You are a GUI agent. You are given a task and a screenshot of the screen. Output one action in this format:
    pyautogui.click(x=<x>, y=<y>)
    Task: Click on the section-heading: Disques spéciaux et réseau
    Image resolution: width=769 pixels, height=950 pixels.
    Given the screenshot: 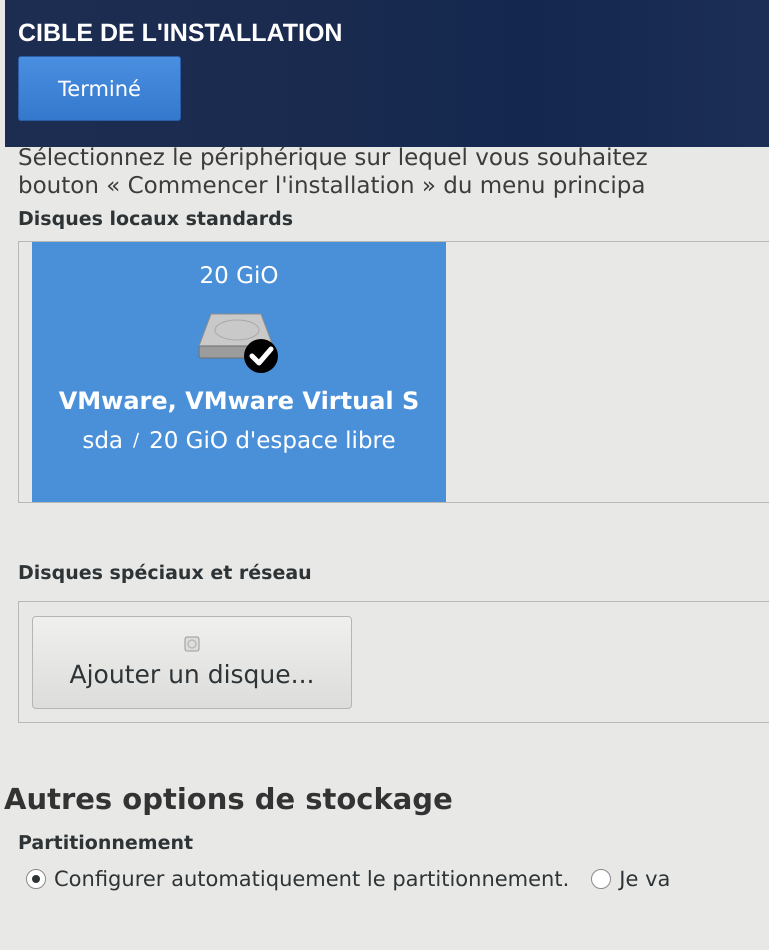 What is the action you would take?
    pyautogui.click(x=165, y=573)
    